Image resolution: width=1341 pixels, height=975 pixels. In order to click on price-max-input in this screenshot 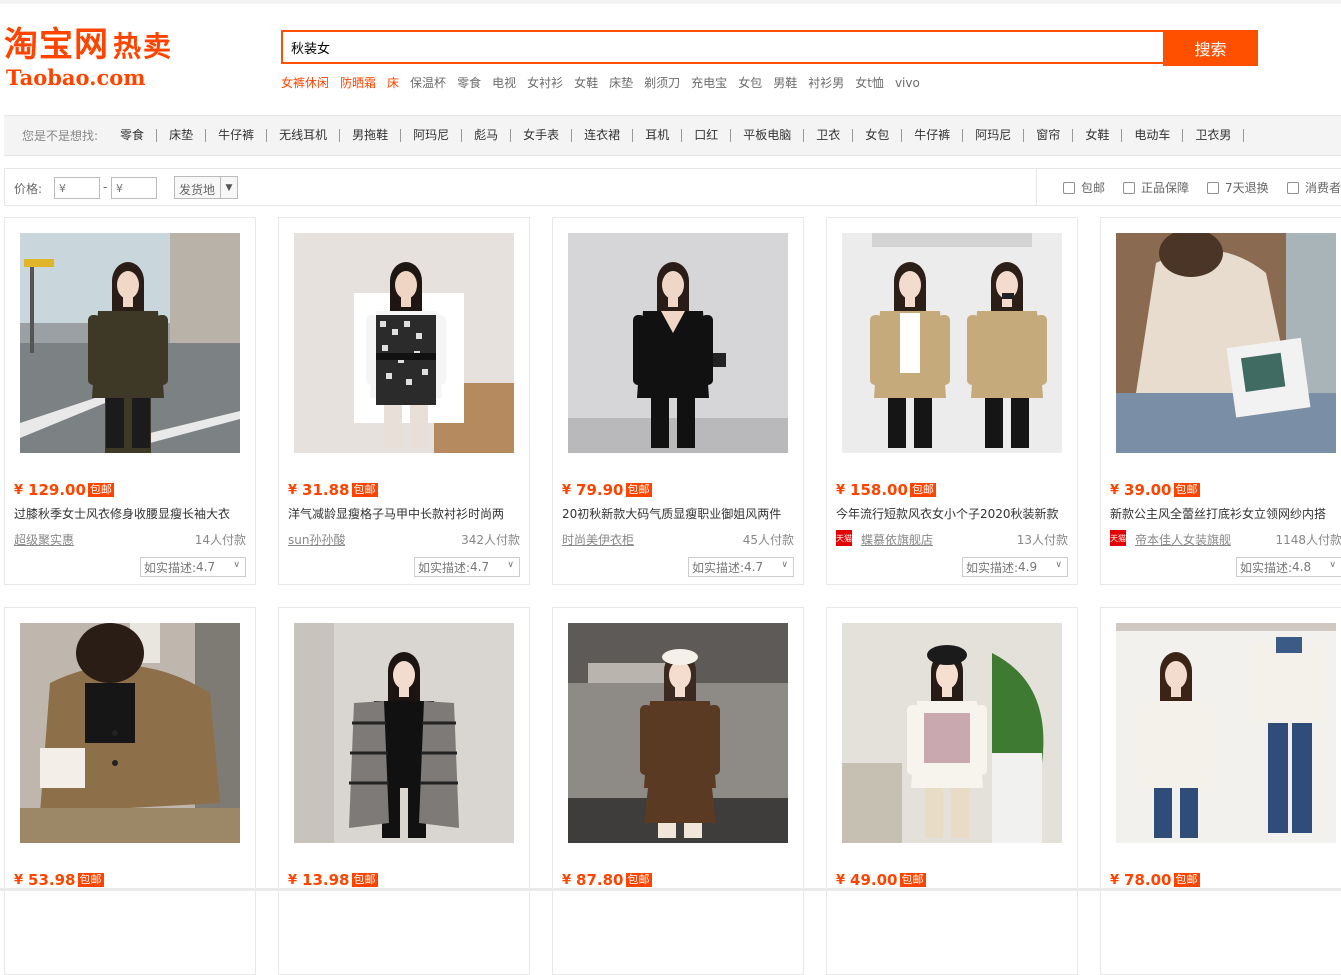, I will do `click(134, 188)`.